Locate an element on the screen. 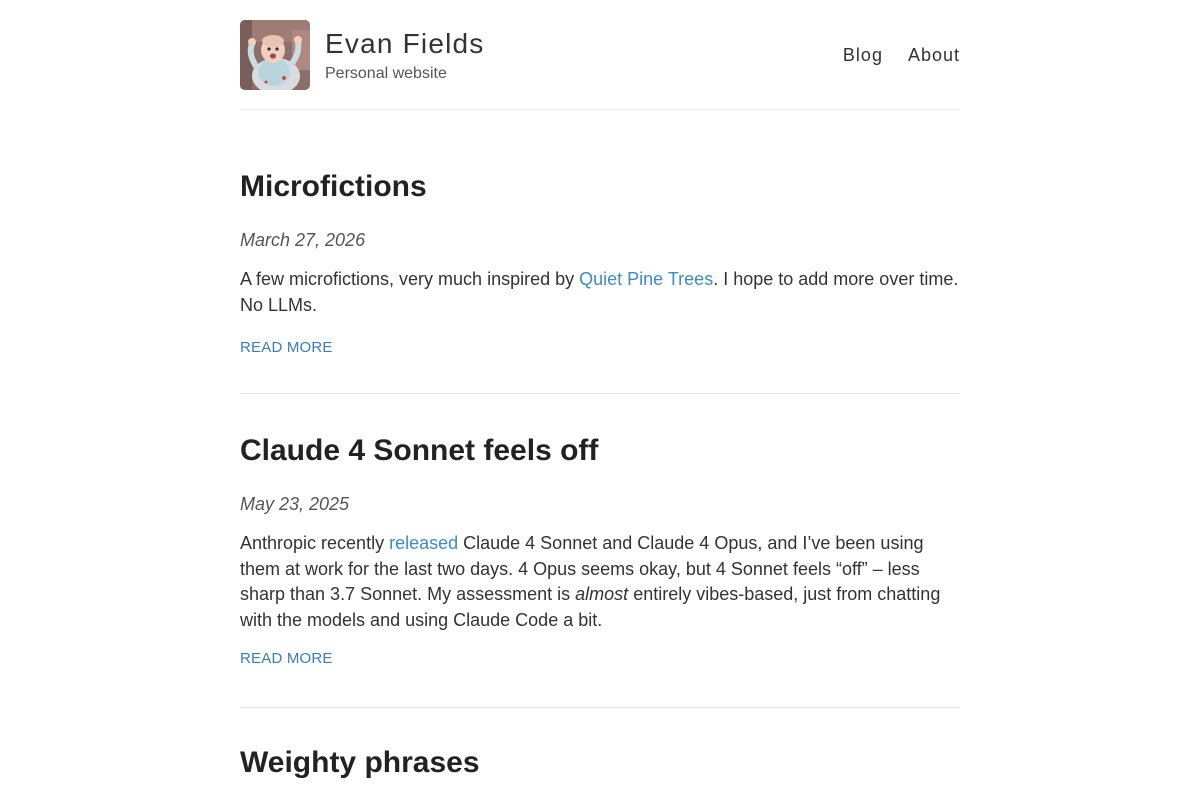 This screenshot has width=1200, height=800. nav-link-about: About is located at coordinates (934, 55).